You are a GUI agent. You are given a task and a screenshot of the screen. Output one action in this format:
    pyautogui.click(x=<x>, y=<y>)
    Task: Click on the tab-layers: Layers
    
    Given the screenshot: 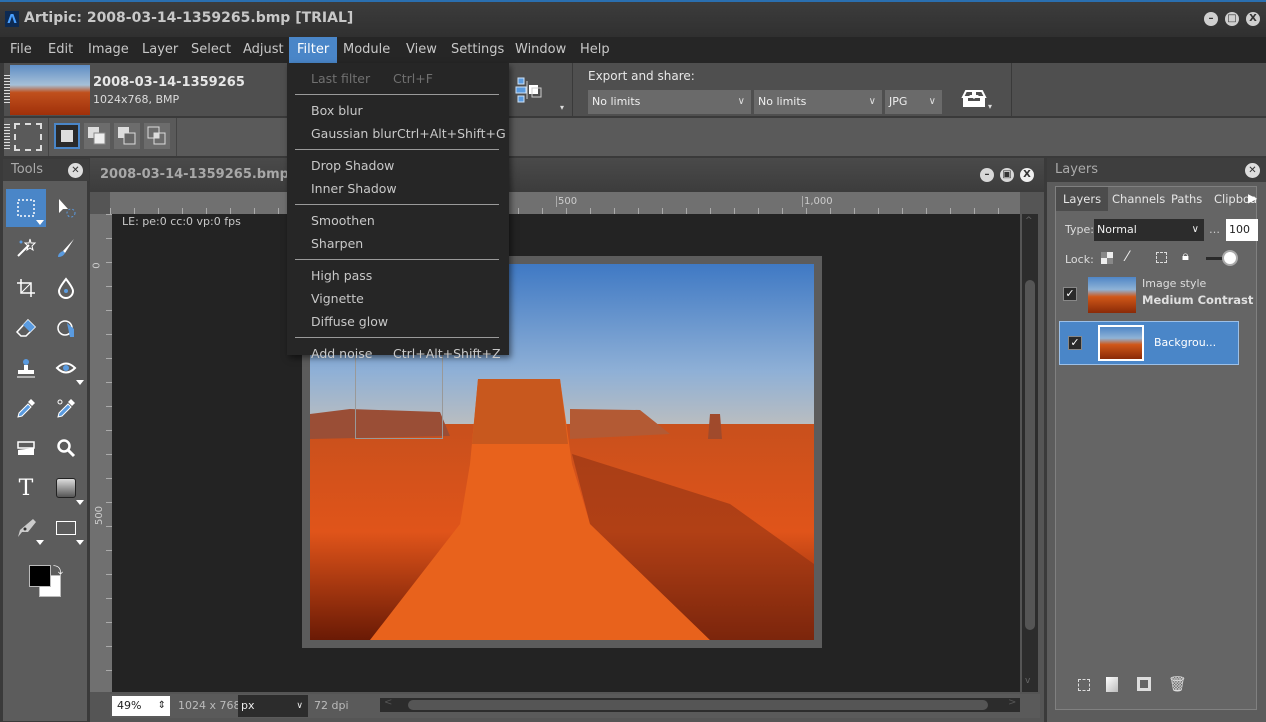 What is the action you would take?
    pyautogui.click(x=1082, y=199)
    